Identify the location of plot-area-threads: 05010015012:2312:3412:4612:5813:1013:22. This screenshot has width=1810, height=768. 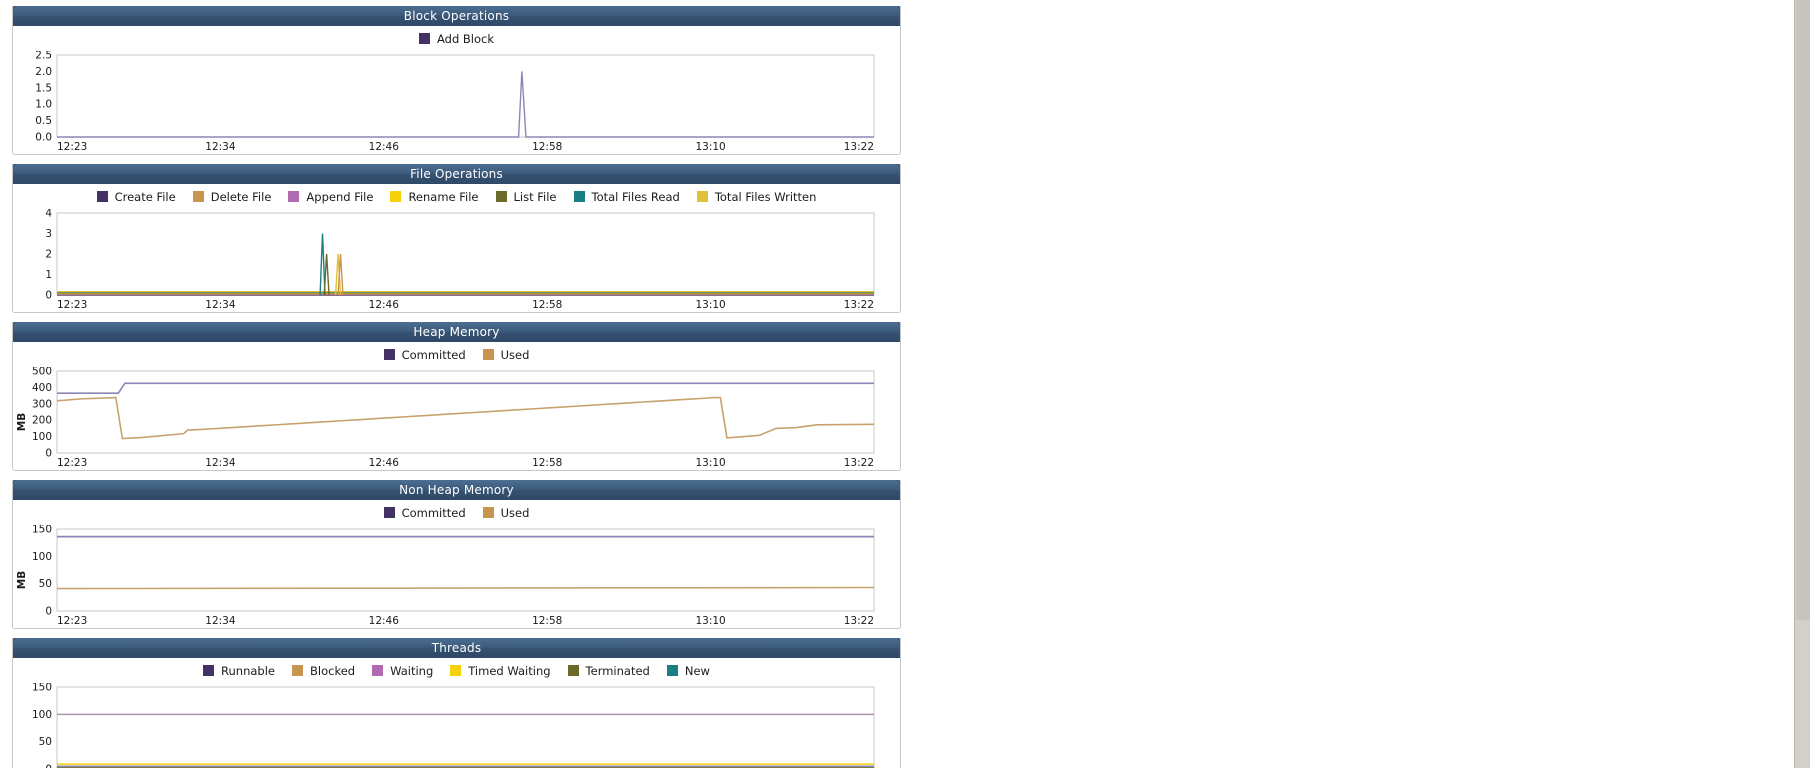
(456, 725).